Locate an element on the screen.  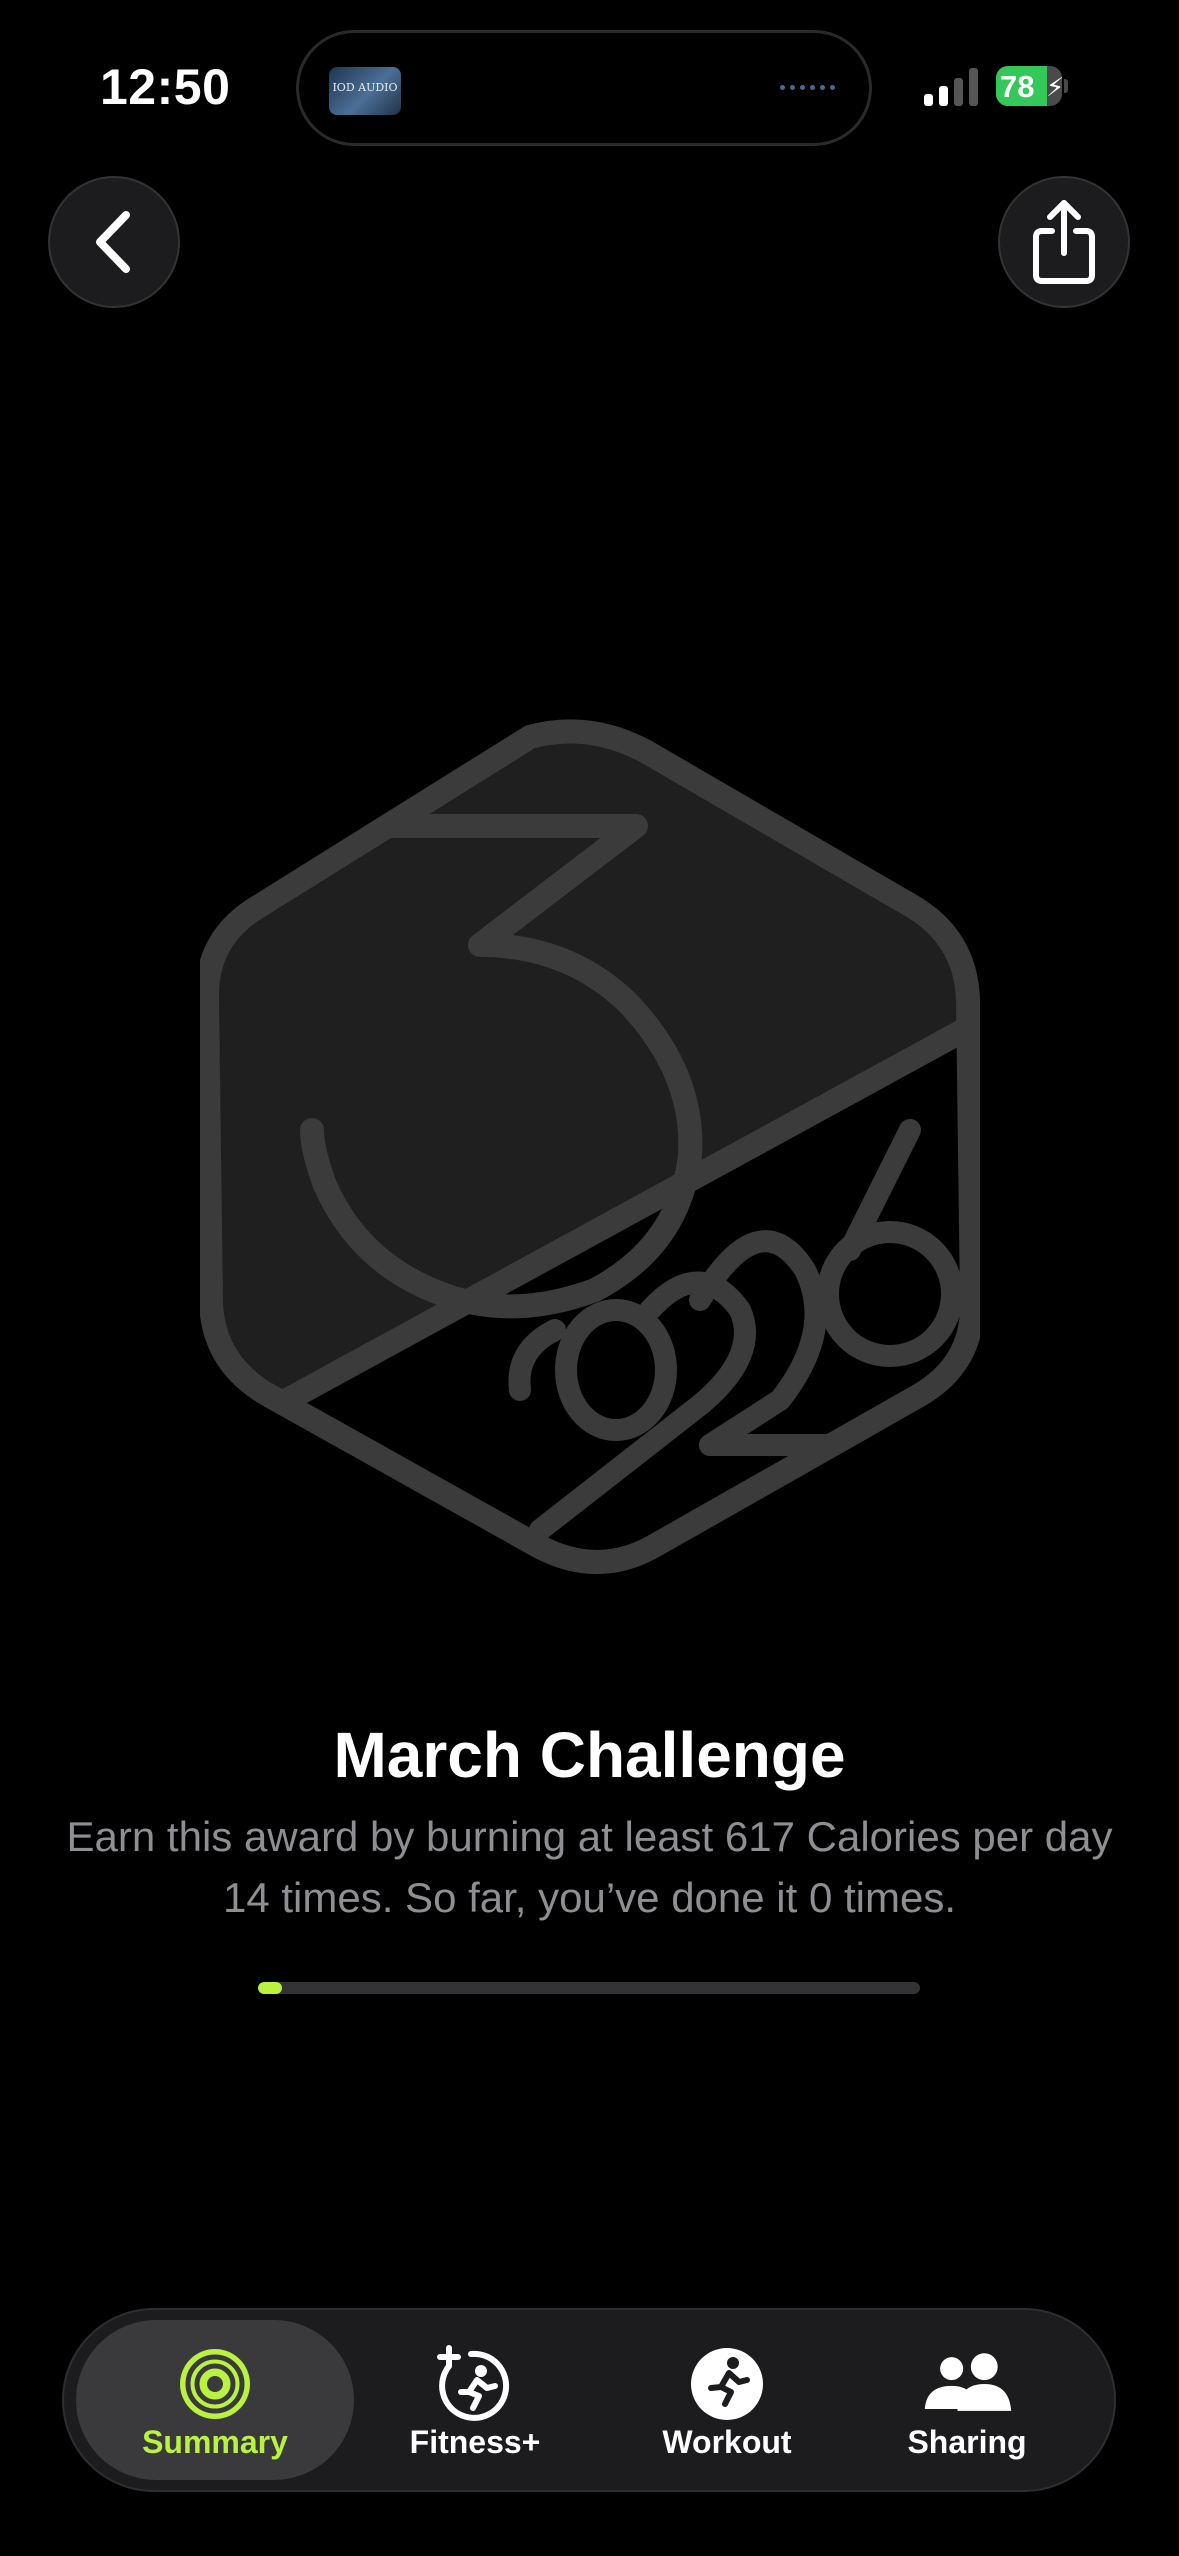
back-button is located at coordinates (114, 242).